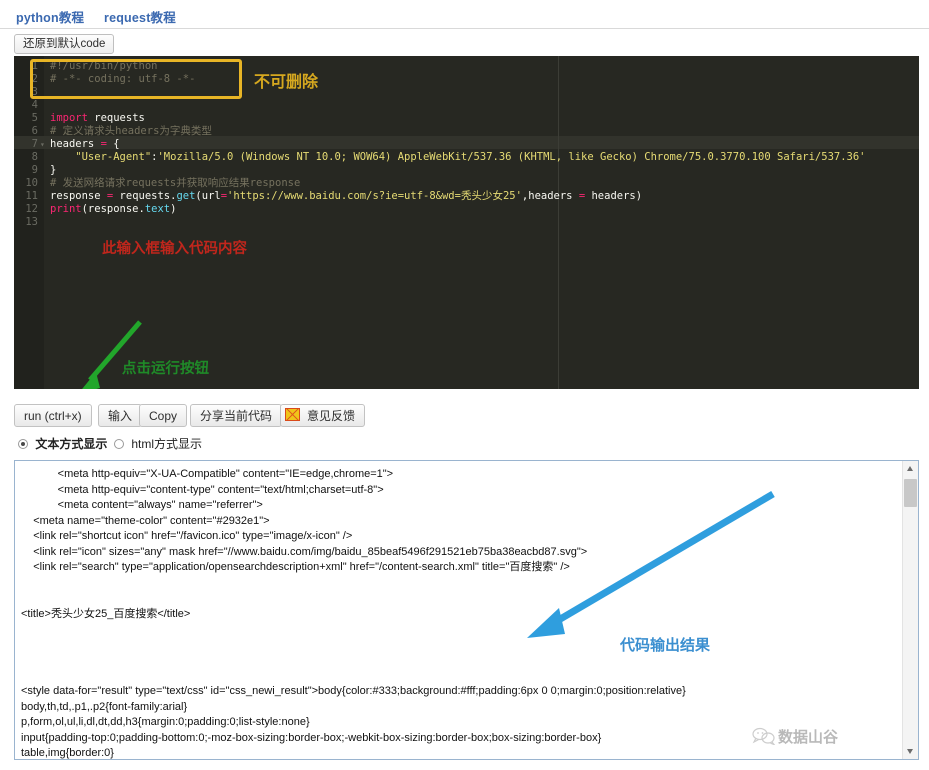 The width and height of the screenshot is (929, 770). I want to click on radio-text-mode: 文本方式显示, so click(62, 444).